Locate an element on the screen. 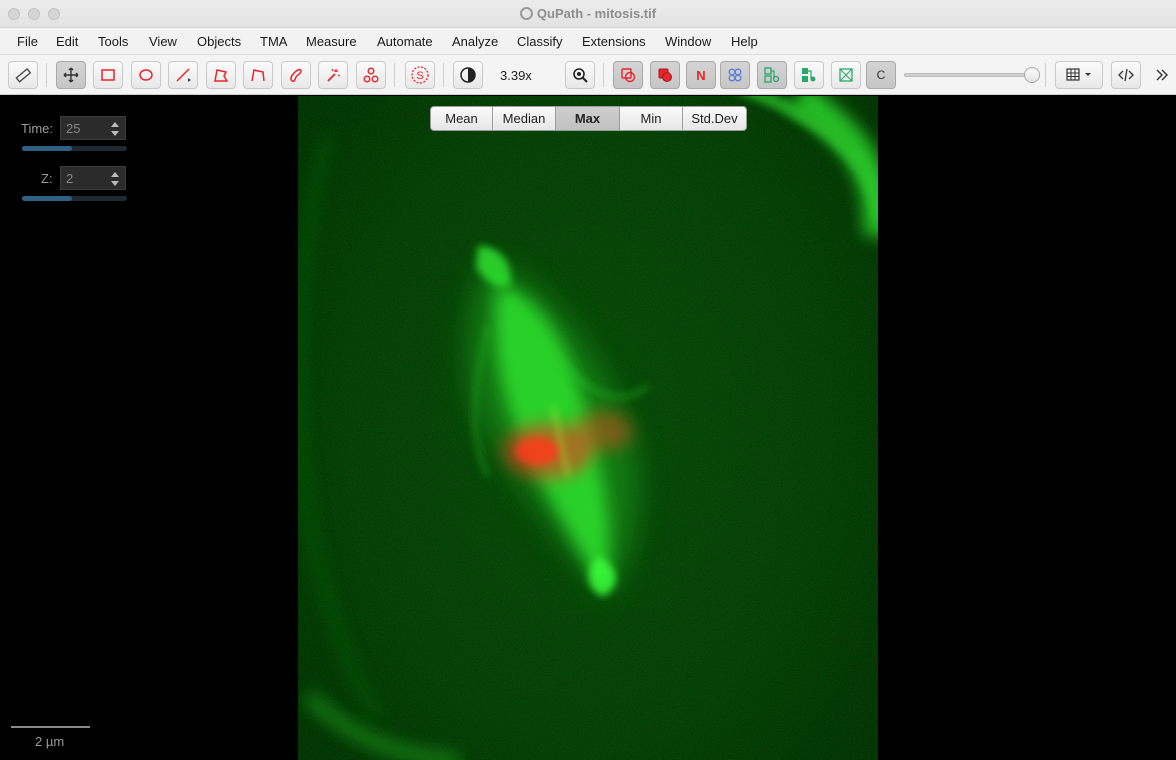 This screenshot has width=1176, height=760. rectangle-tool-button is located at coordinates (108, 75).